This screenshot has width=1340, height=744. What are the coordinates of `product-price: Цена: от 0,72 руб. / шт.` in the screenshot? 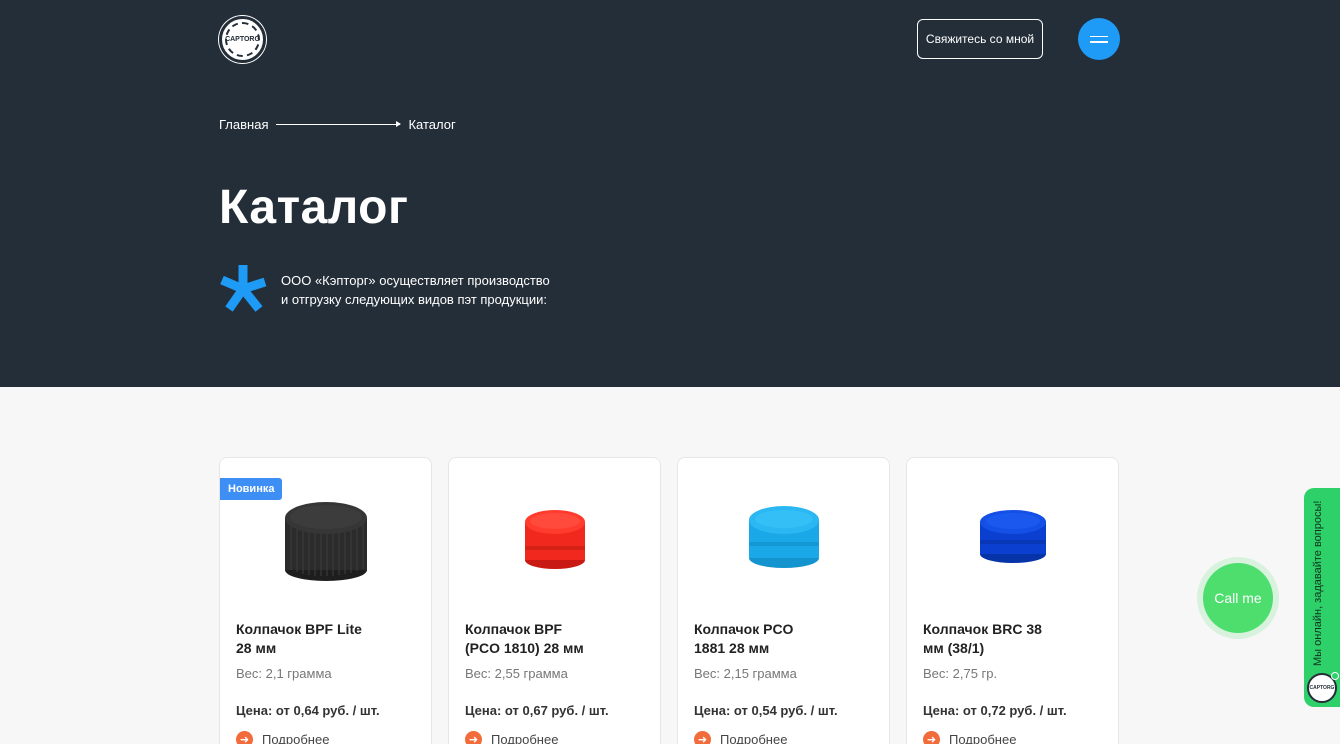 It's located at (995, 710).